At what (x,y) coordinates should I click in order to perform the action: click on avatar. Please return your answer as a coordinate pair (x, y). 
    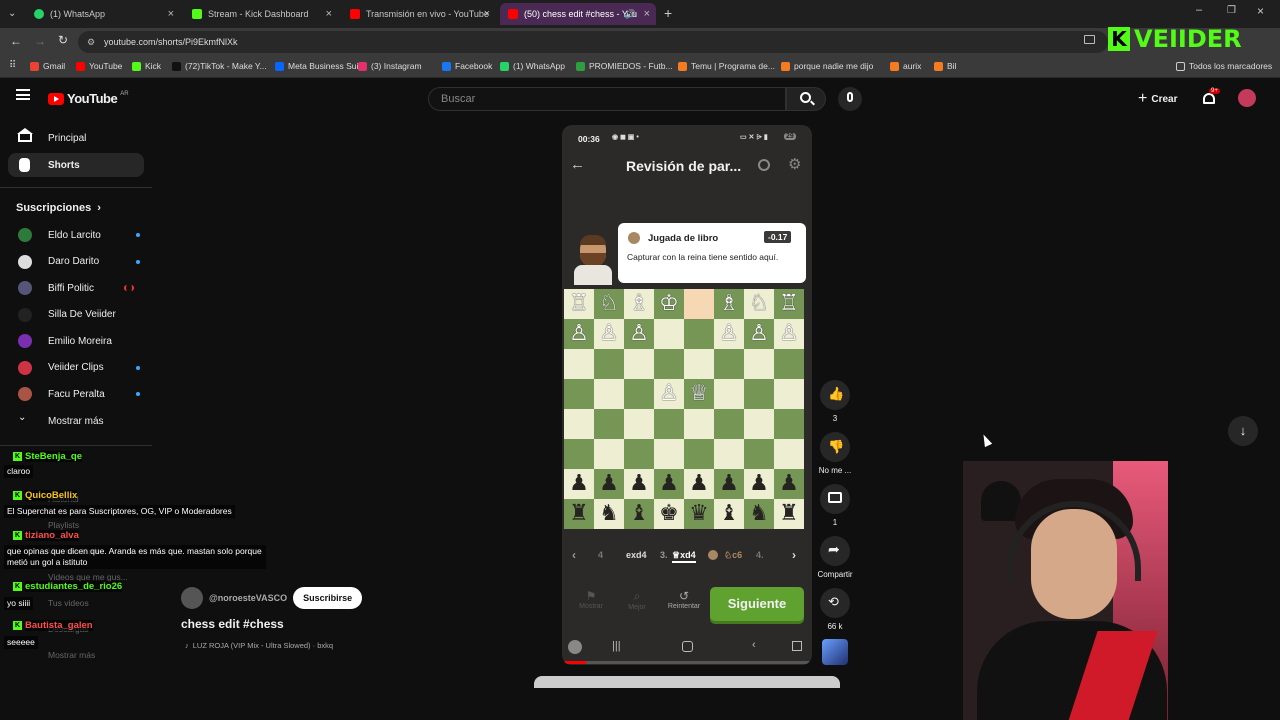
    Looking at the image, I should click on (1247, 98).